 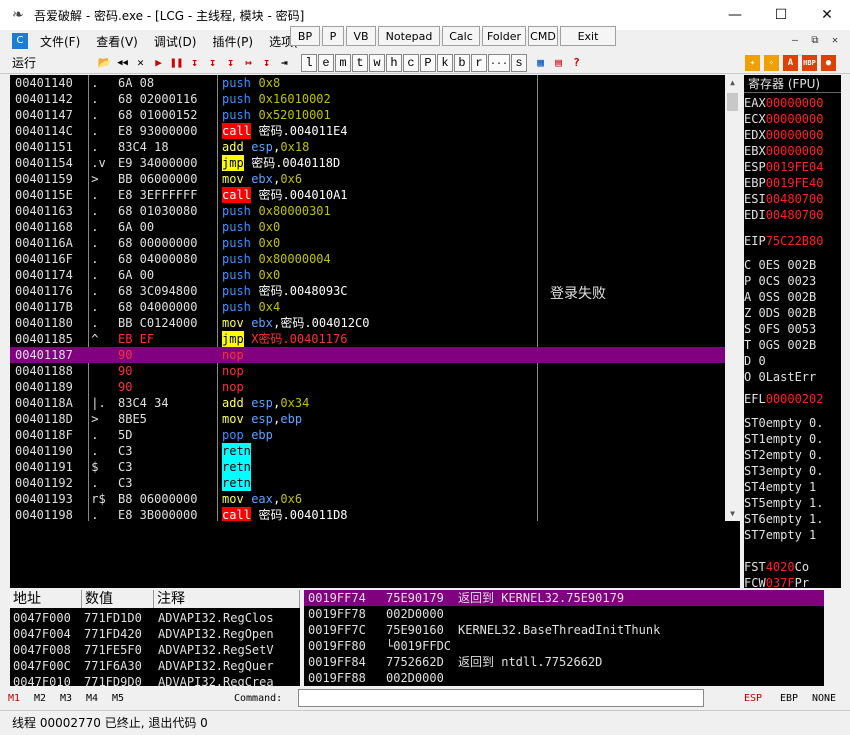 What do you see at coordinates (46, 599) in the screenshot?
I see `dump-col-address: 地址` at bounding box center [46, 599].